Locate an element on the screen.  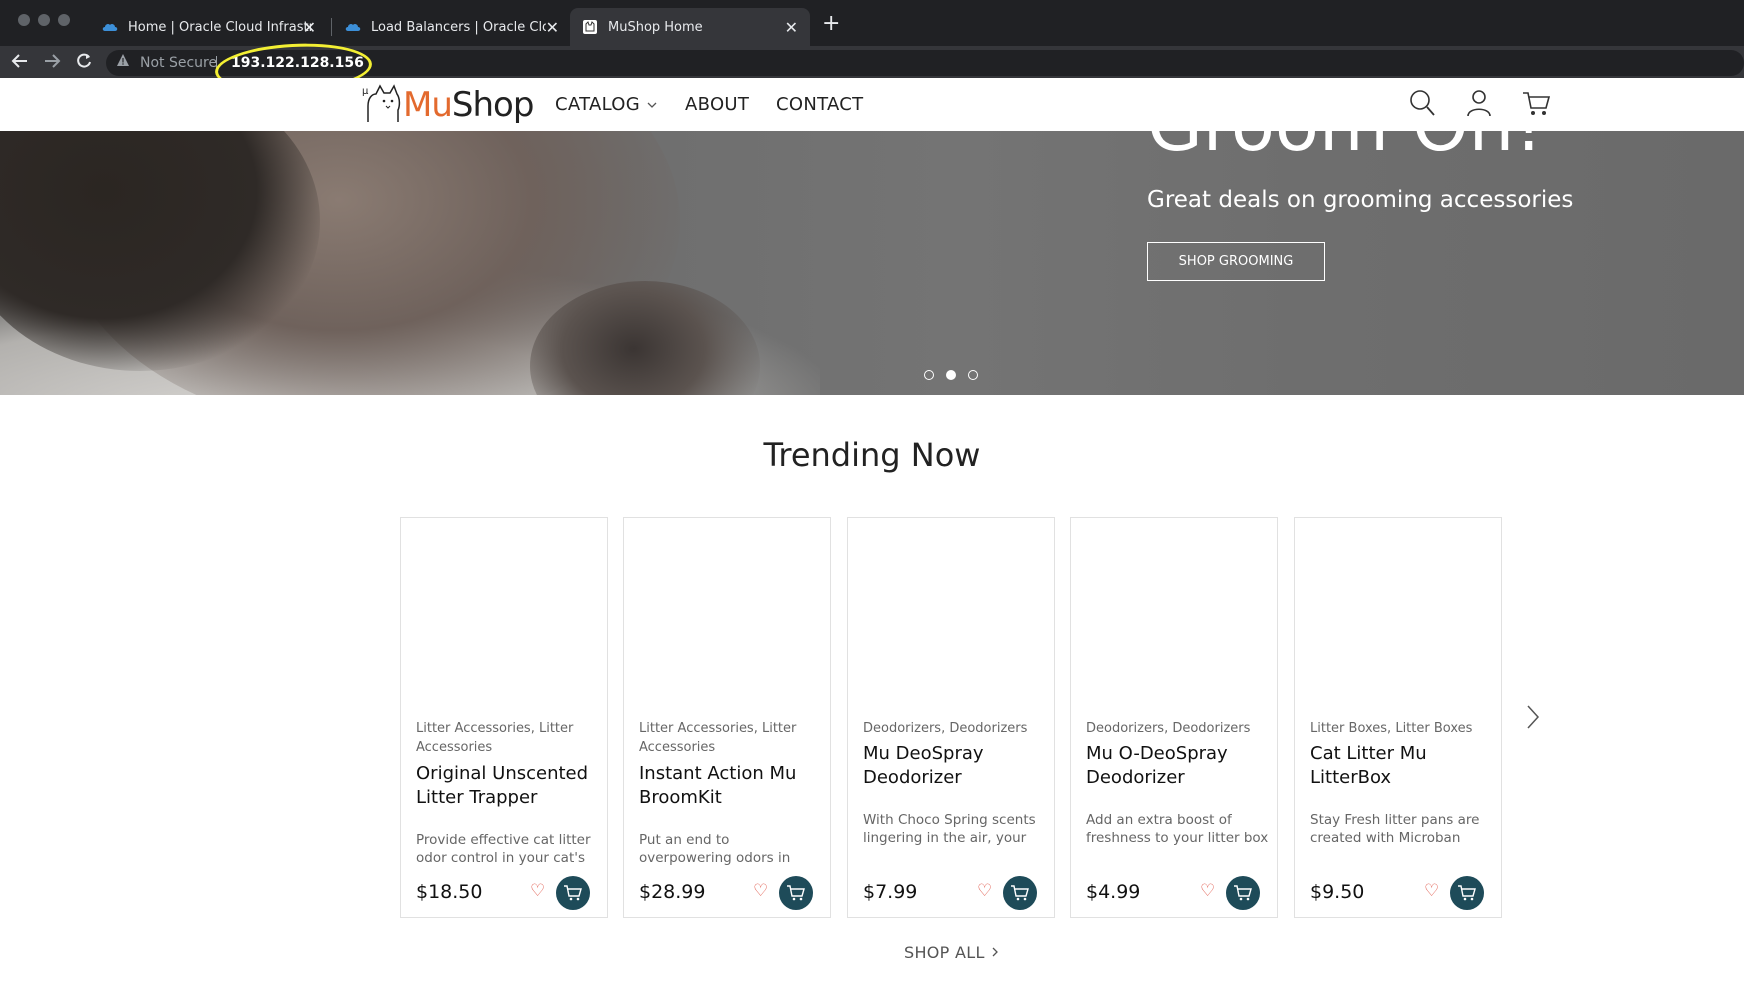
chevron-right-icon is located at coordinates (995, 952).